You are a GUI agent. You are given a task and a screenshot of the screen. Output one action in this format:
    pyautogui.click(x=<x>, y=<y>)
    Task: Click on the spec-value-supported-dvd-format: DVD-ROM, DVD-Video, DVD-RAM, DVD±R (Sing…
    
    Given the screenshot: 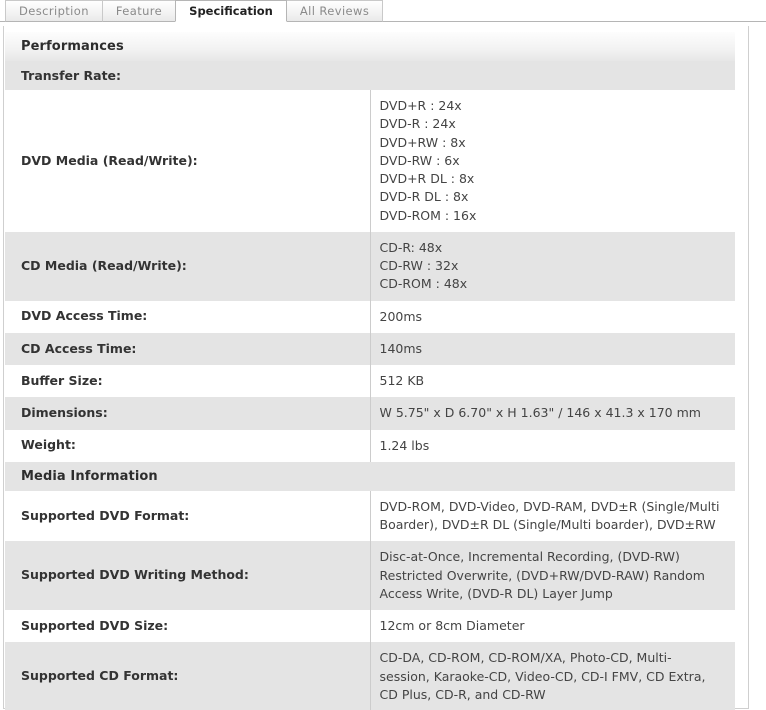 What is the action you would take?
    pyautogui.click(x=552, y=516)
    